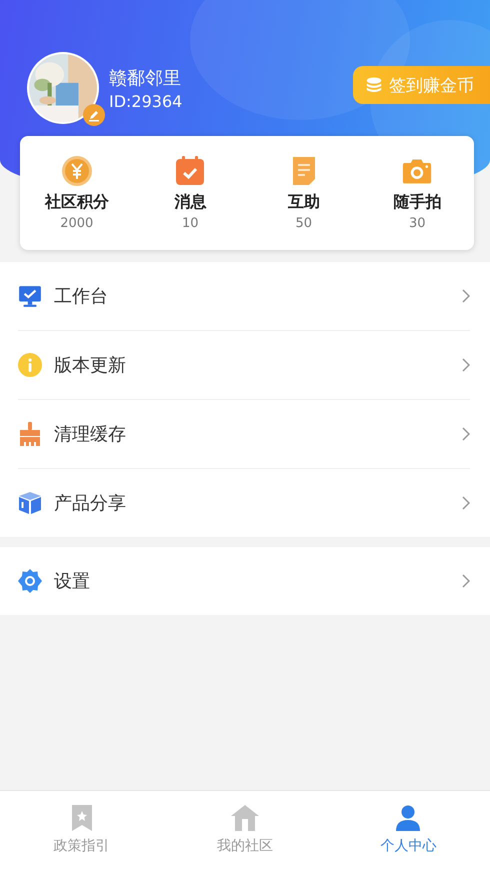 This screenshot has width=490, height=876. What do you see at coordinates (30, 581) in the screenshot?
I see `settings-icon` at bounding box center [30, 581].